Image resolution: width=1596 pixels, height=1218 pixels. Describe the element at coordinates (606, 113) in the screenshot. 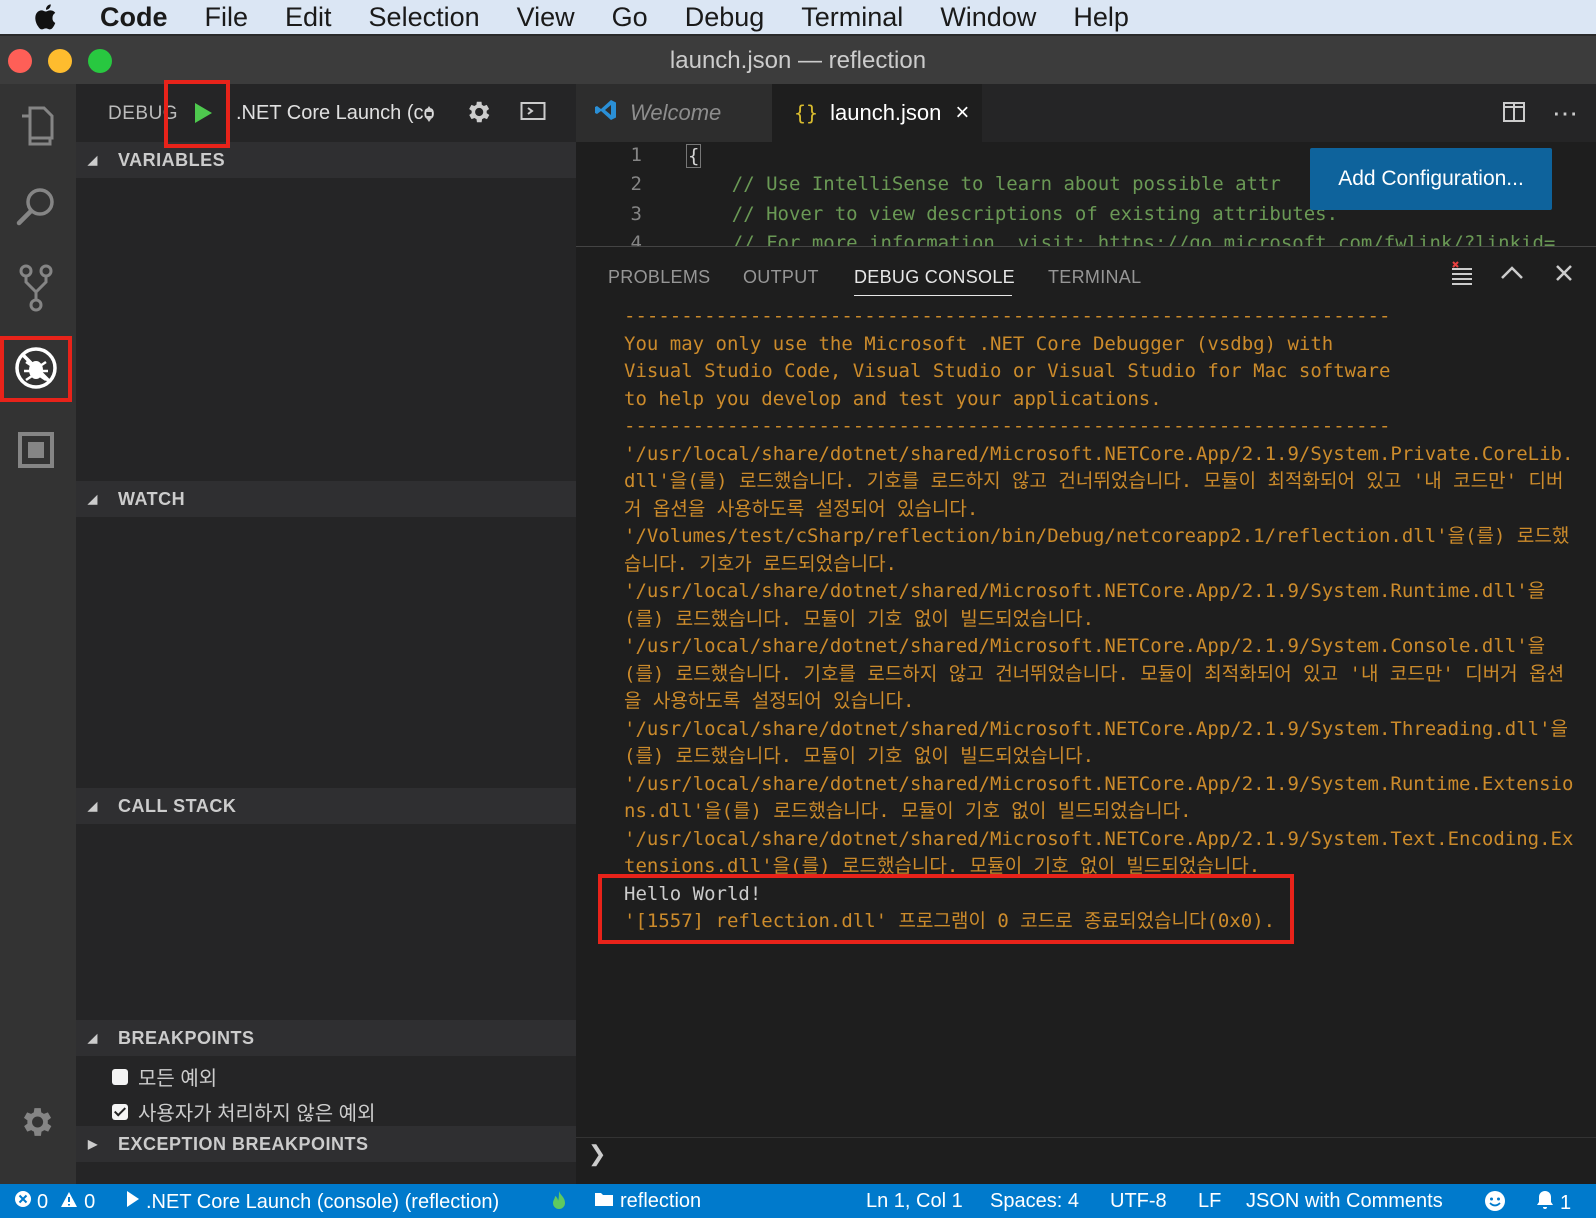

I see `vscode-logo-icon` at that location.